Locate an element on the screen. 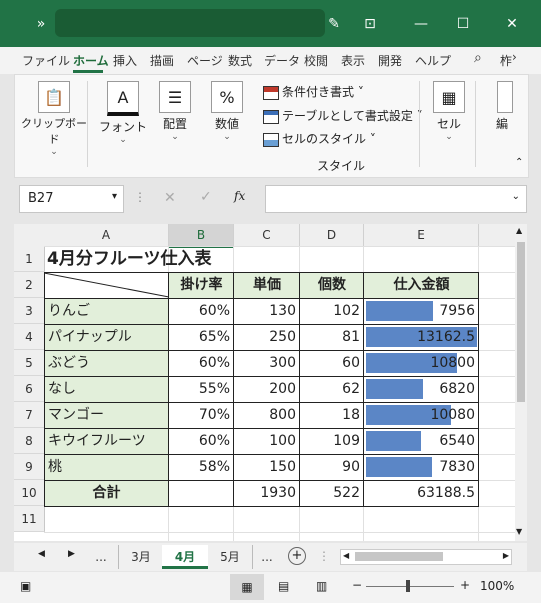  tab-file: ファイル is located at coordinates (46, 60).